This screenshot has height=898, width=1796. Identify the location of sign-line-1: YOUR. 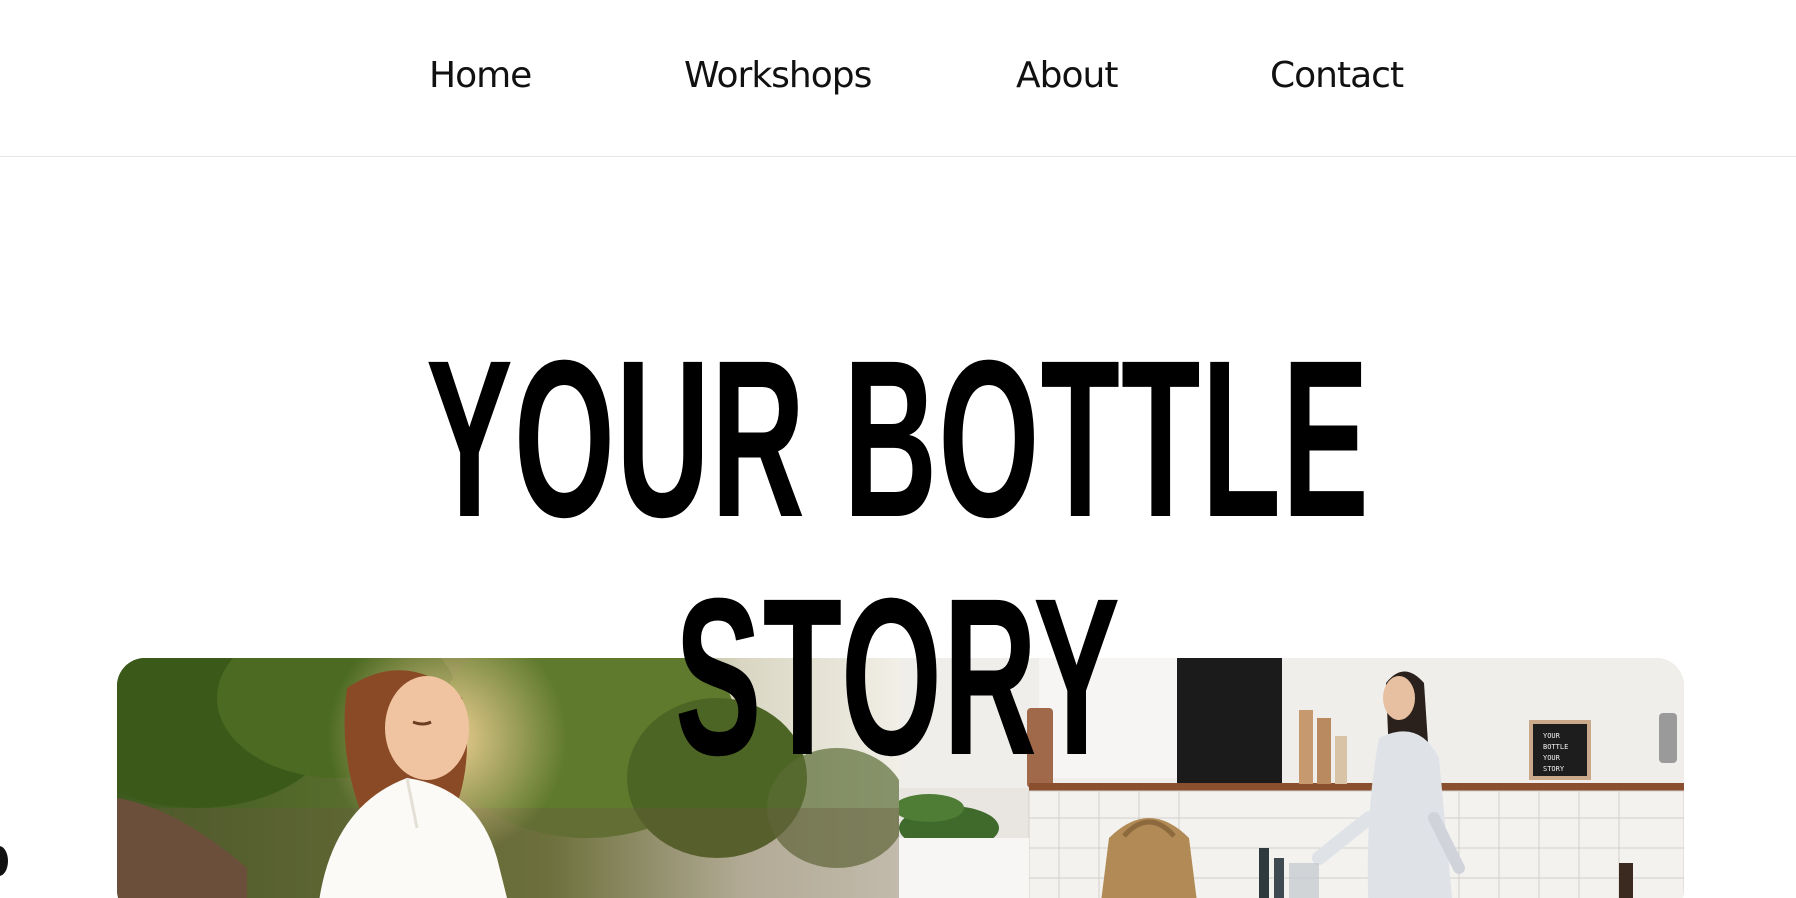
(1552, 736).